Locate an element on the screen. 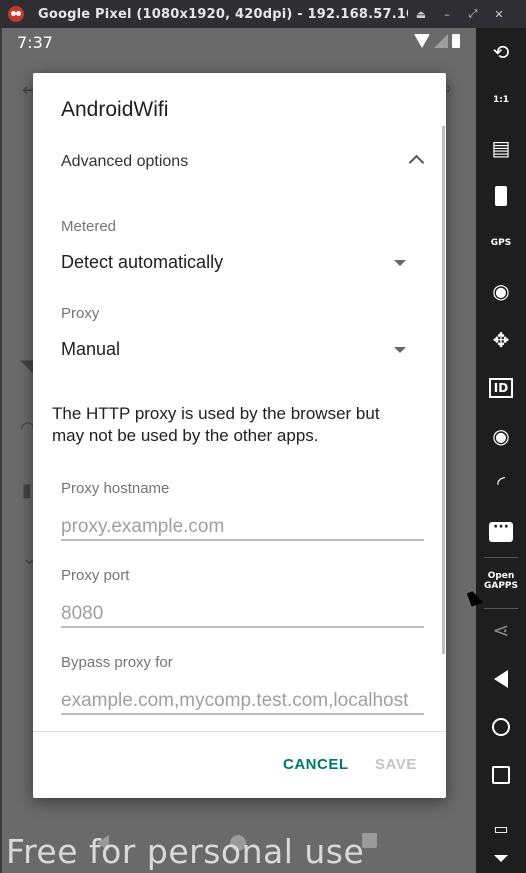 The width and height of the screenshot is (526, 873). screen-record-icon: ▤ is located at coordinates (501, 148).